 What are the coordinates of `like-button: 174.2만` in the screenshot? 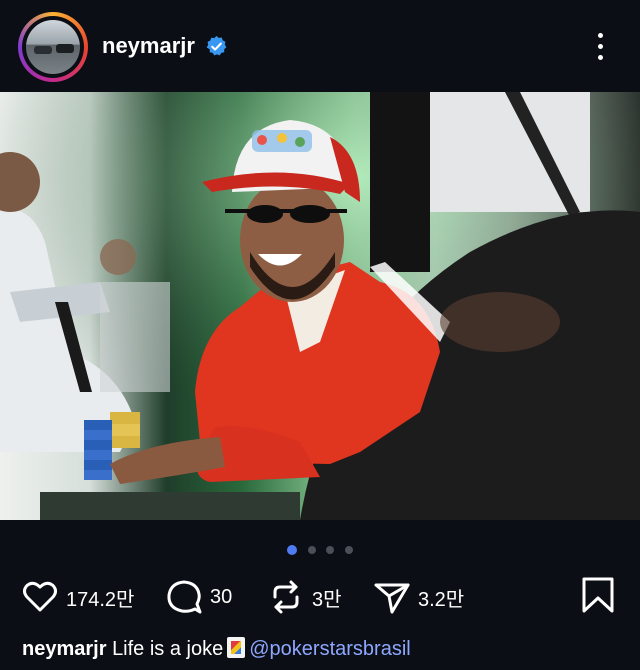 It's located at (77, 597).